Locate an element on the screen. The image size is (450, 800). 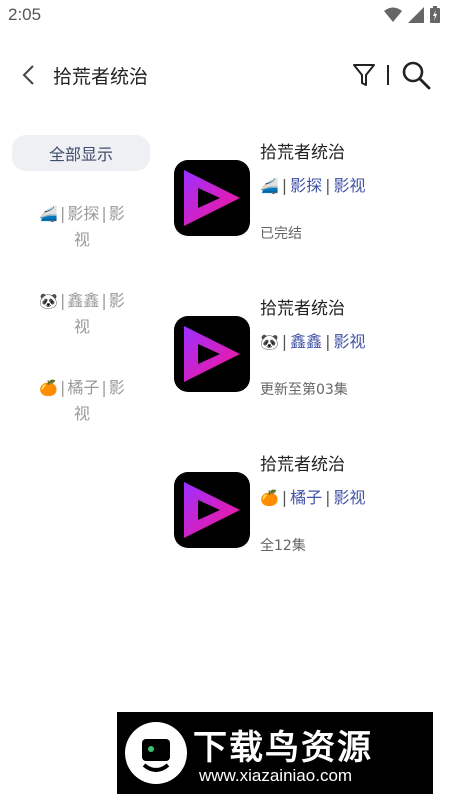
result-source-name: 影探 is located at coordinates (306, 185).